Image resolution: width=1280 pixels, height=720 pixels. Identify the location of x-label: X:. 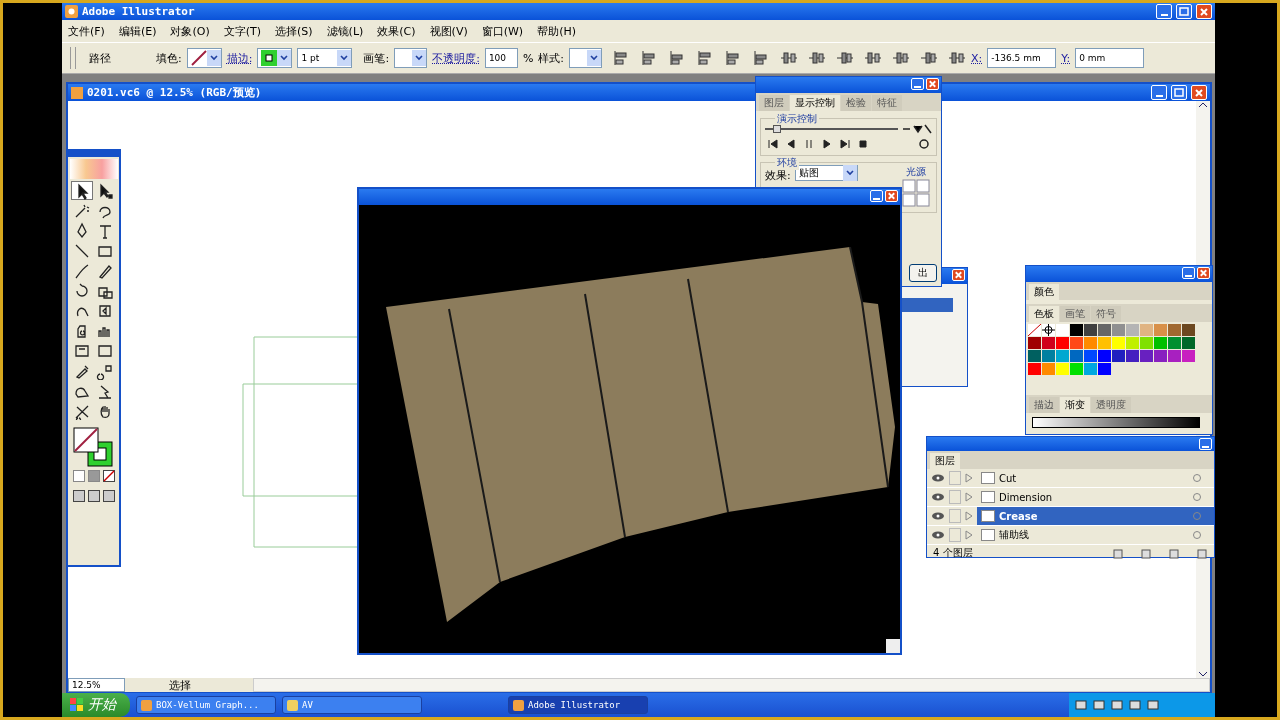
(977, 58).